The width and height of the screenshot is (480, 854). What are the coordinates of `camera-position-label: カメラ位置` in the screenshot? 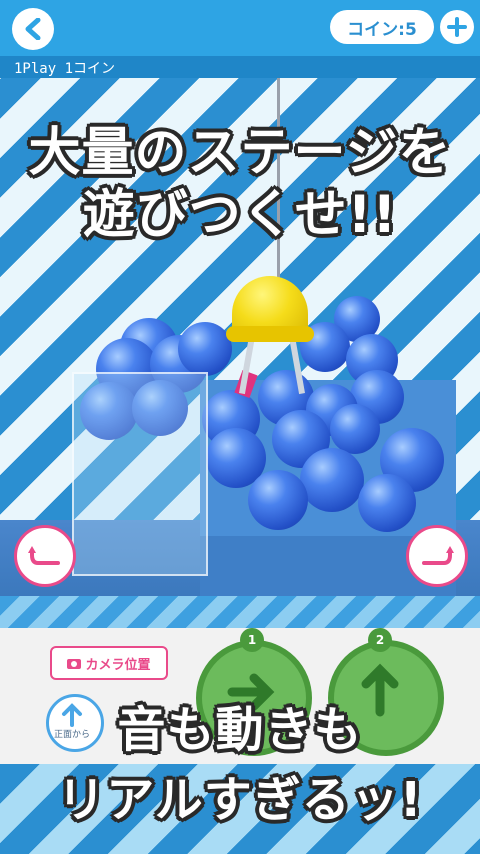 It's located at (118, 665).